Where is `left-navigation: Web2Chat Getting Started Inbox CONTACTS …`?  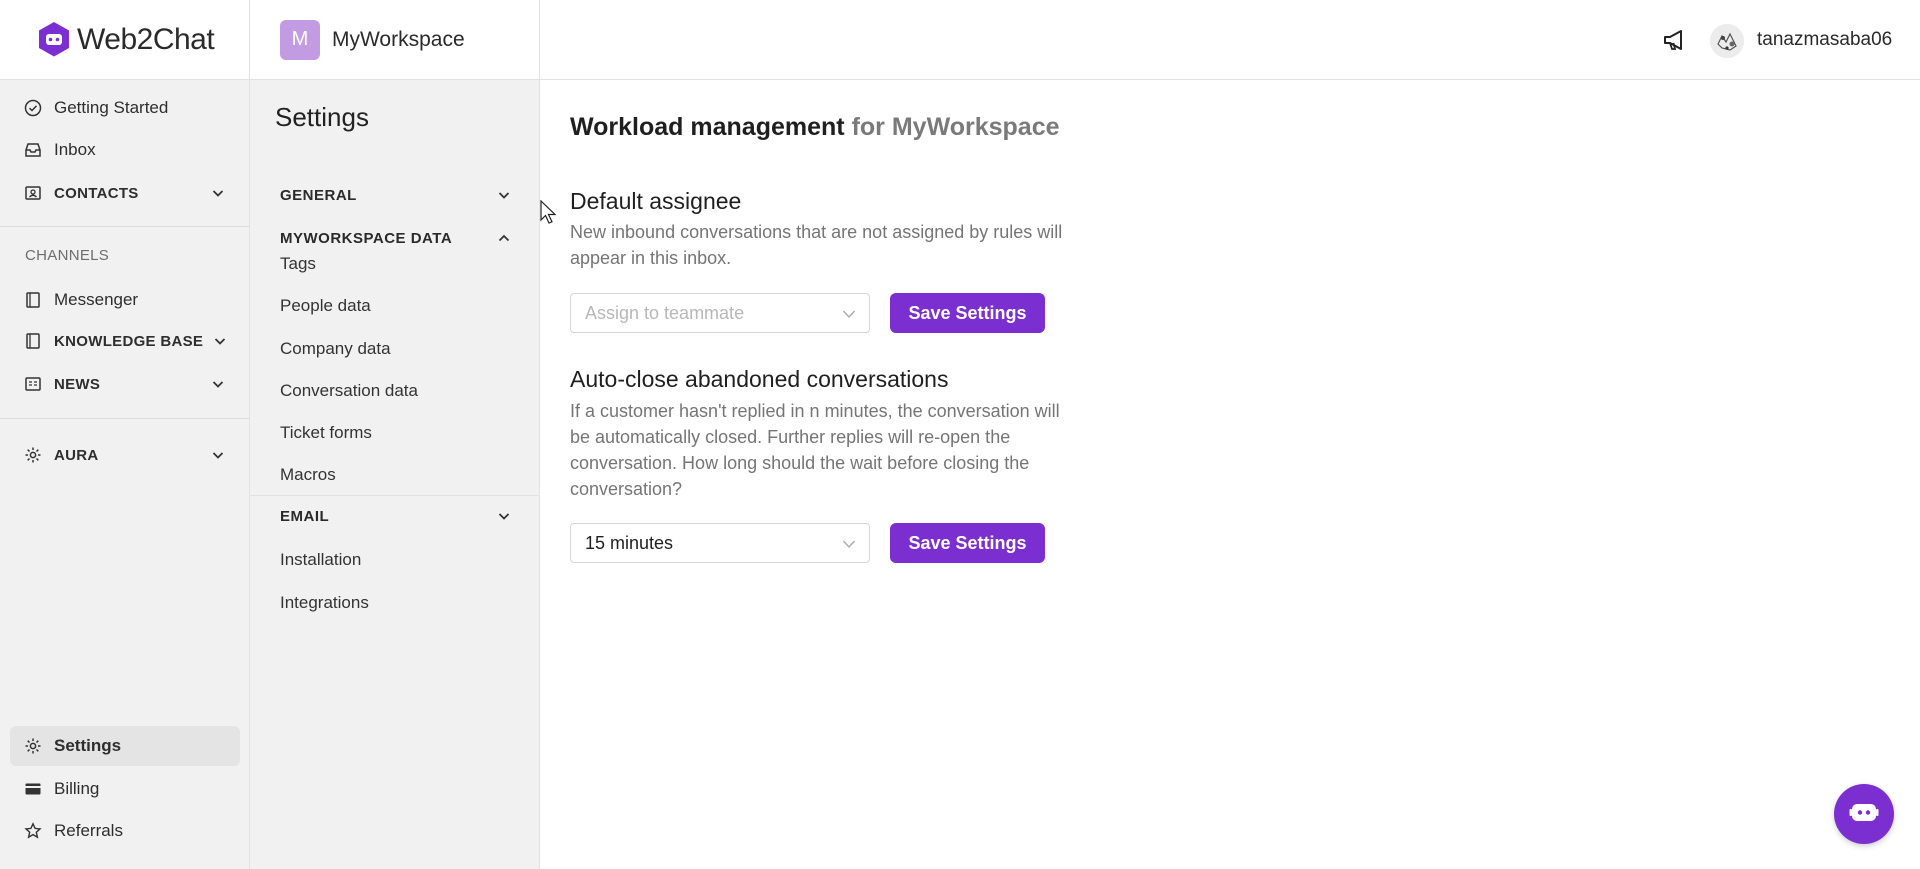
left-navigation: Web2Chat Getting Started Inbox CONTACTS … is located at coordinates (125, 434).